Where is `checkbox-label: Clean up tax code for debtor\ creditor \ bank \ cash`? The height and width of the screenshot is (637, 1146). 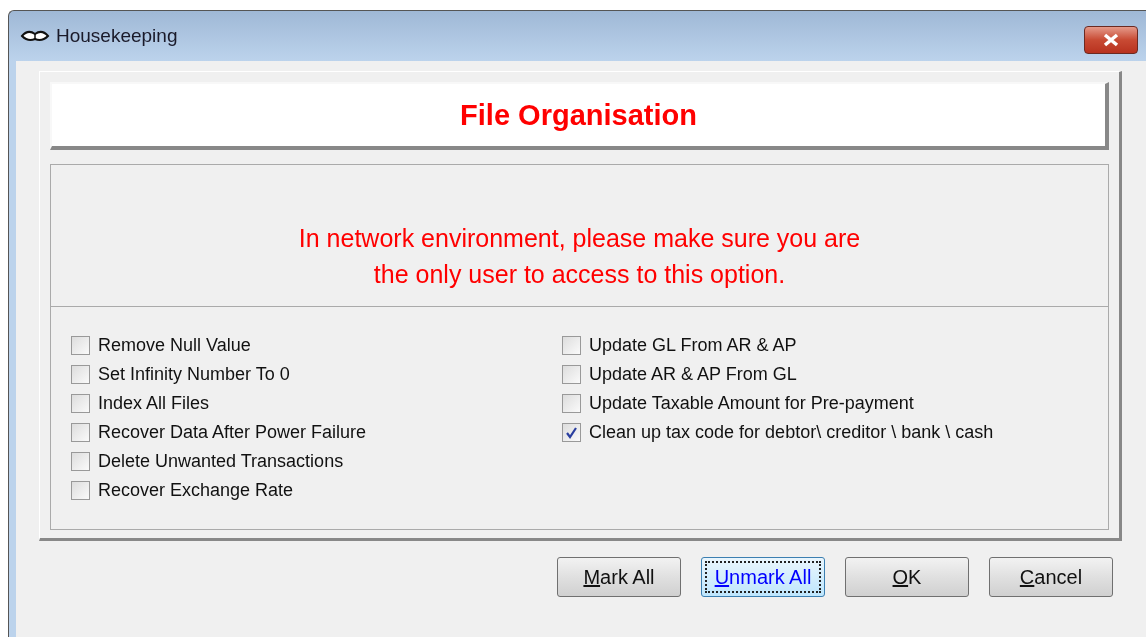 checkbox-label: Clean up tax code for debtor\ creditor \ bank \ cash is located at coordinates (791, 432).